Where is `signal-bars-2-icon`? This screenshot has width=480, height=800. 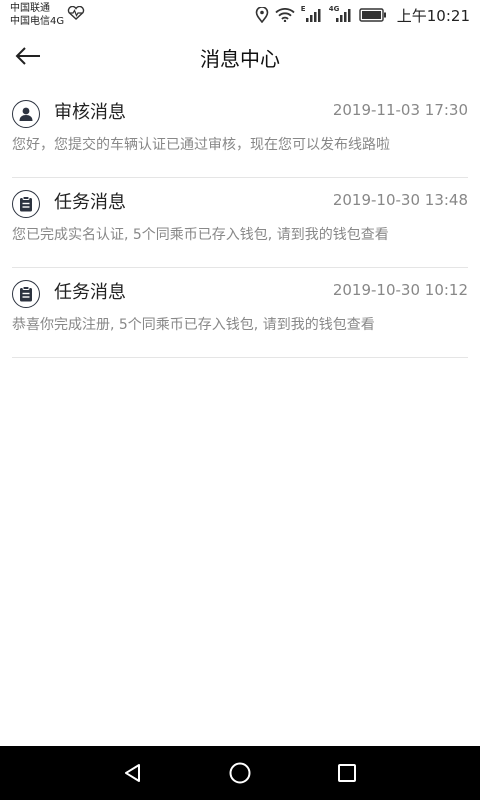
signal-bars-2-icon is located at coordinates (343, 15).